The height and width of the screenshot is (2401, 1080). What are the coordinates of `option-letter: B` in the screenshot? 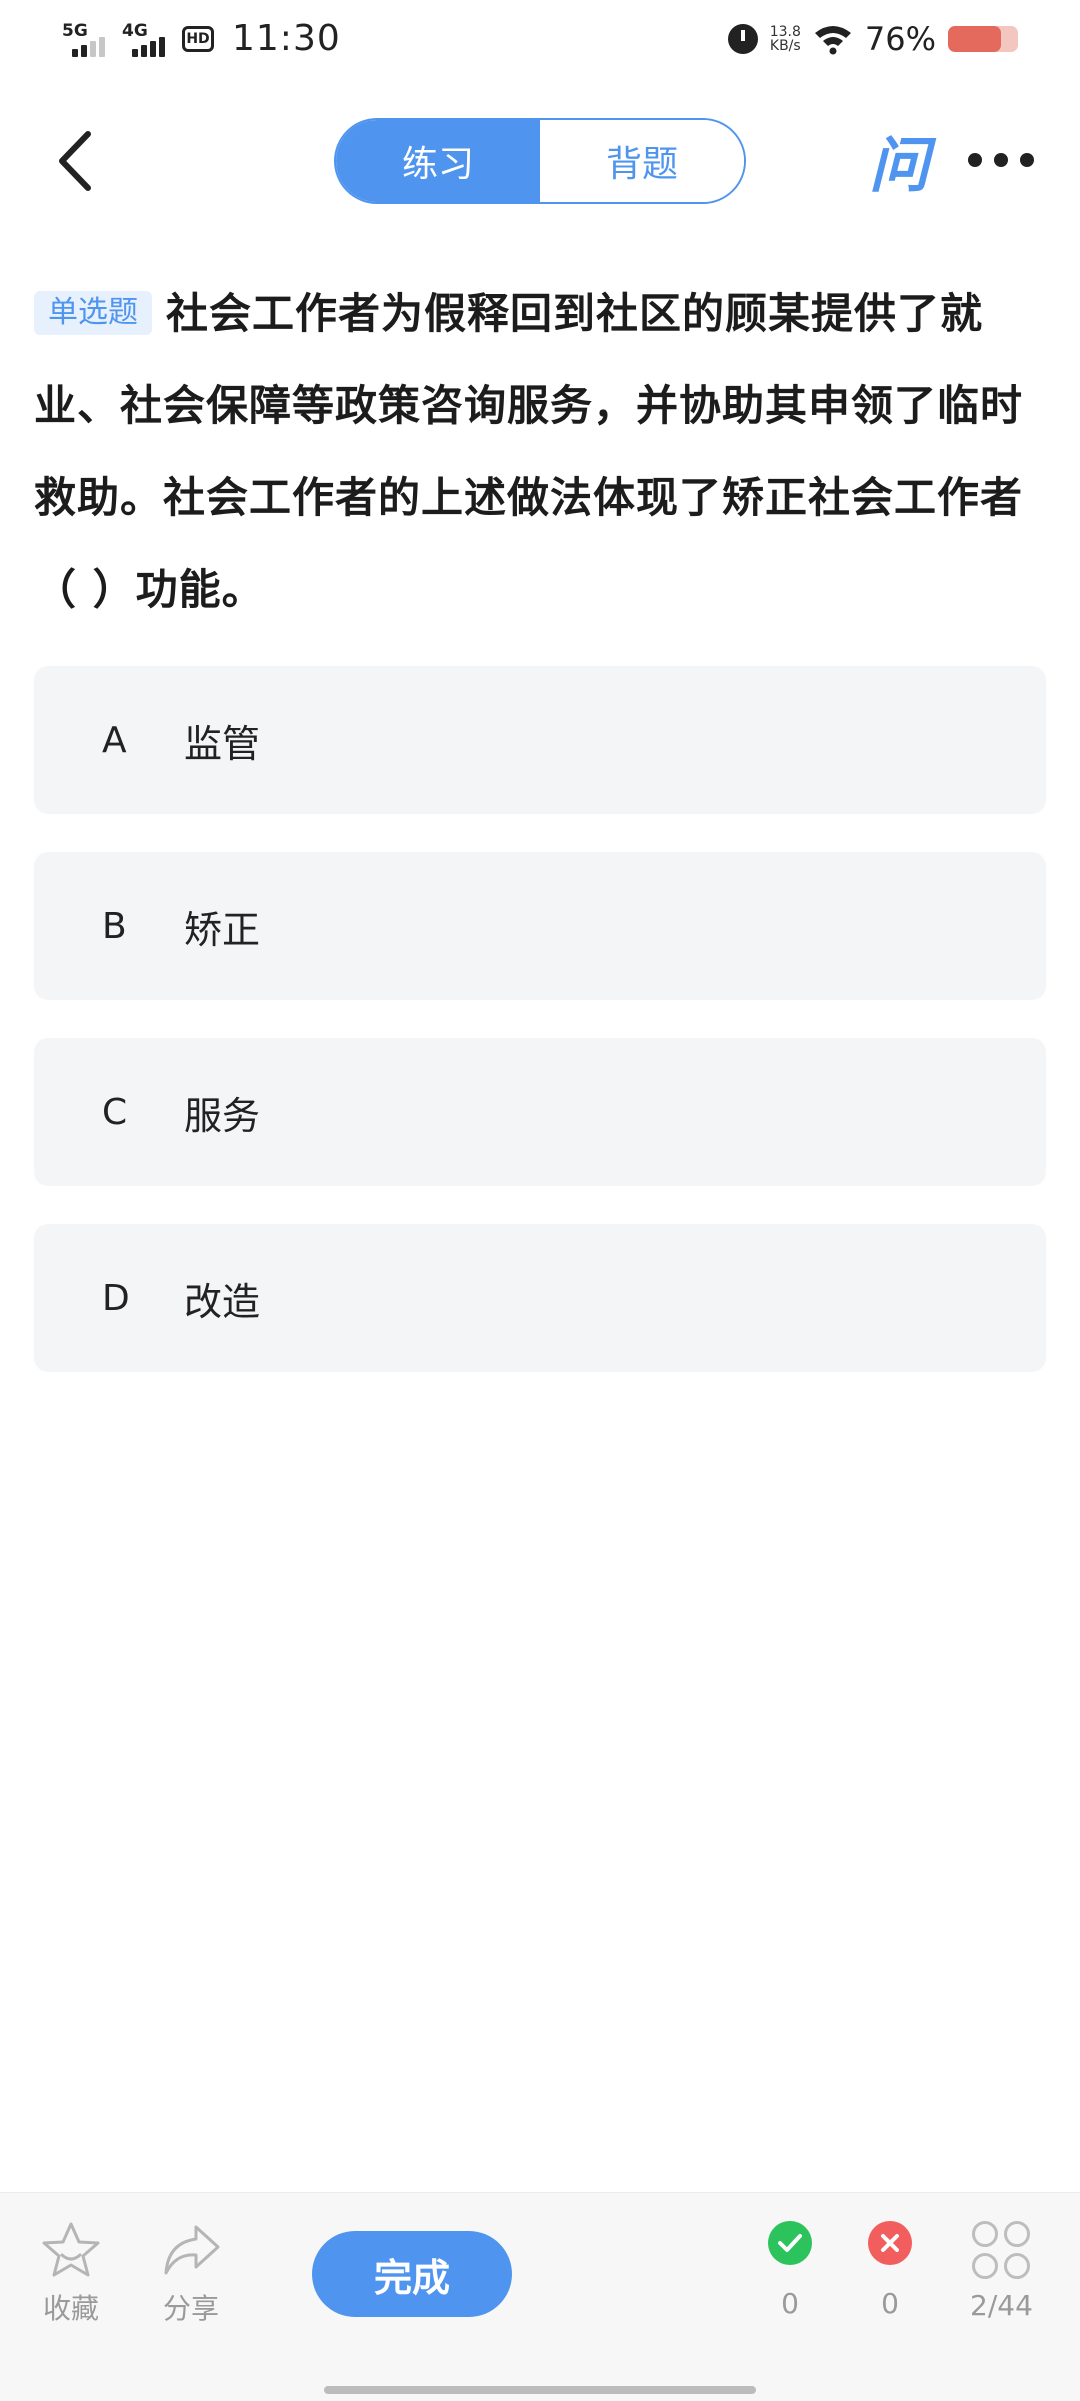 It's located at (114, 926).